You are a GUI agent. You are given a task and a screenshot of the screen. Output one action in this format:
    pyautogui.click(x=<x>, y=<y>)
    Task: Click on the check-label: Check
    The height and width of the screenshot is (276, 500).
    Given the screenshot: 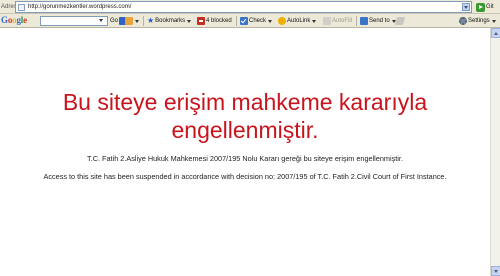 What is the action you would take?
    pyautogui.click(x=258, y=21)
    